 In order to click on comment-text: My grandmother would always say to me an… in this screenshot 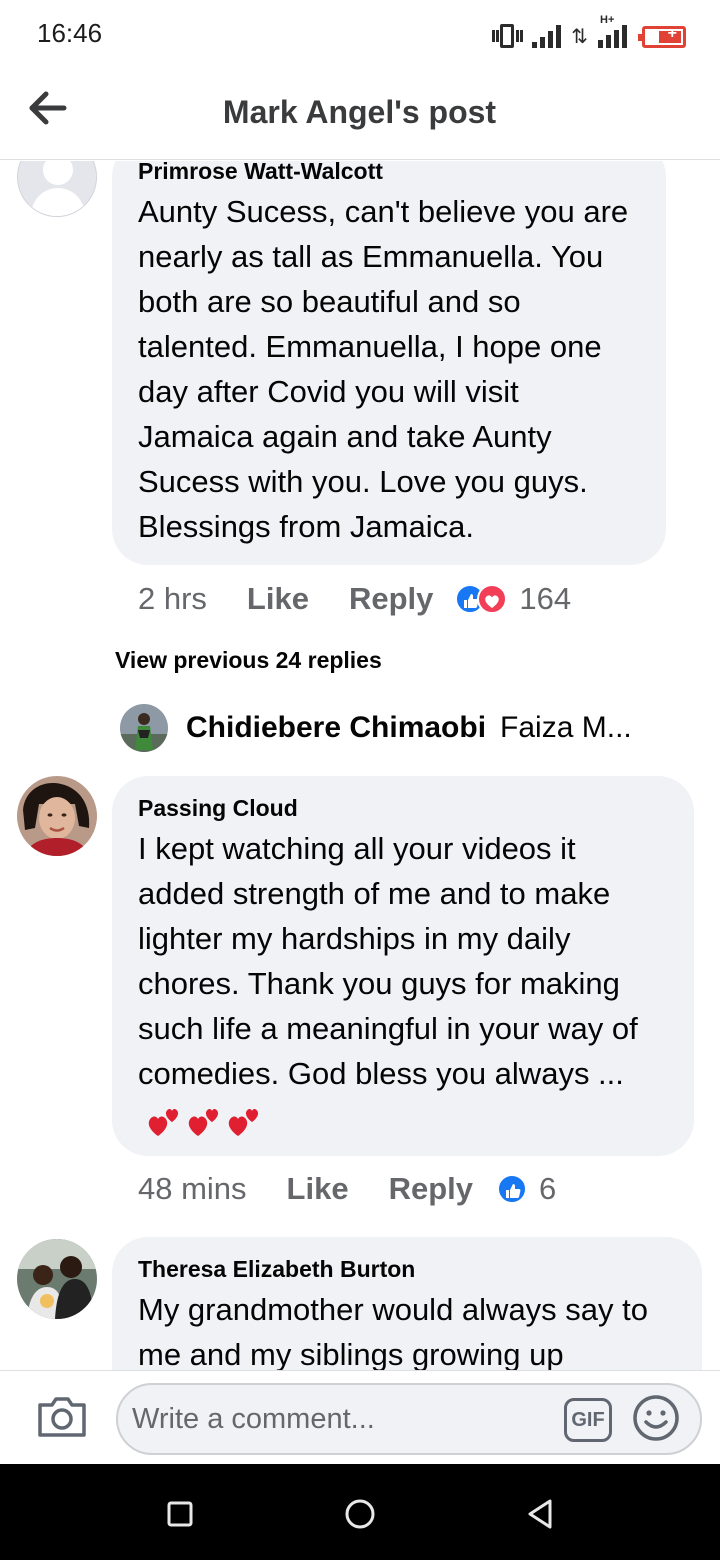, I will do `click(393, 1331)`.